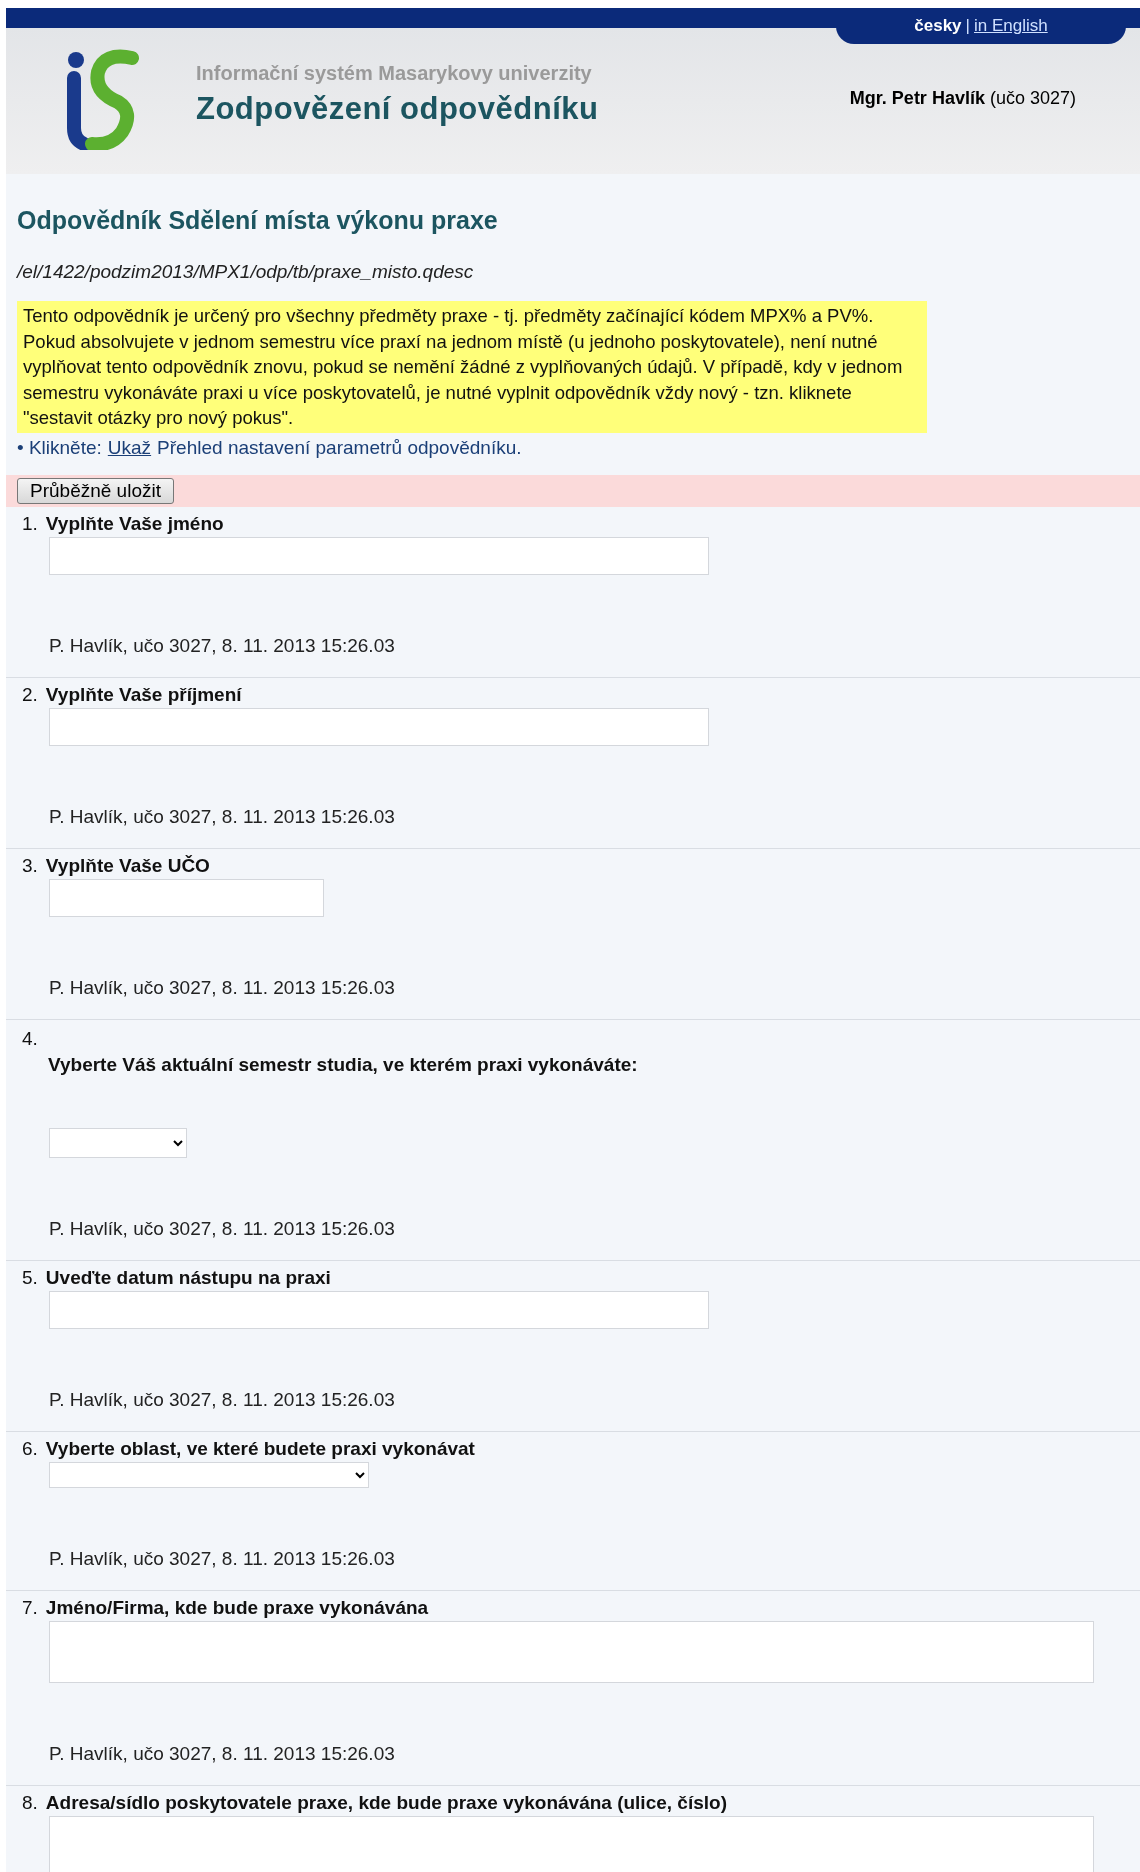 This screenshot has width=1140, height=1872. I want to click on settings-text: Přehled nastavení parametrů odpovědníku., so click(339, 447).